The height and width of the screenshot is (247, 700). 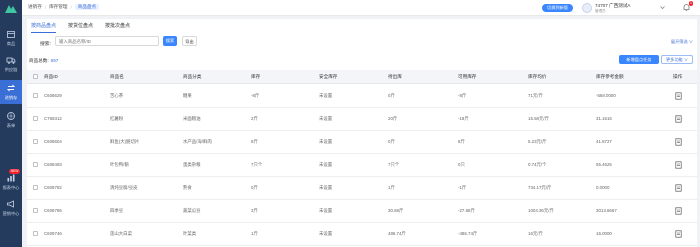 I want to click on cell-goods-id: C608604, so click(x=53, y=141).